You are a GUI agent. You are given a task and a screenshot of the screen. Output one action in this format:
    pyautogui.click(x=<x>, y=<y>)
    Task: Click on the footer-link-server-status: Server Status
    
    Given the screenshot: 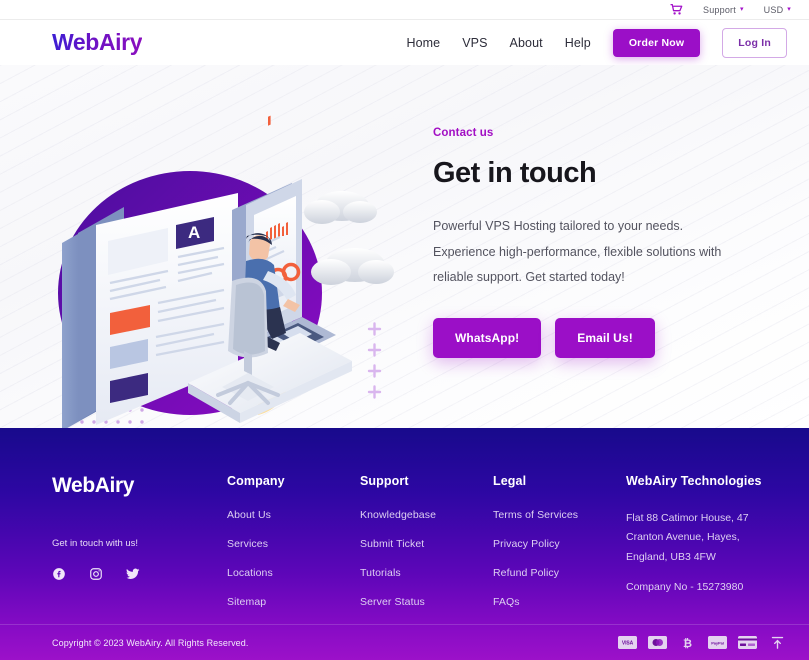 What is the action you would take?
    pyautogui.click(x=426, y=602)
    